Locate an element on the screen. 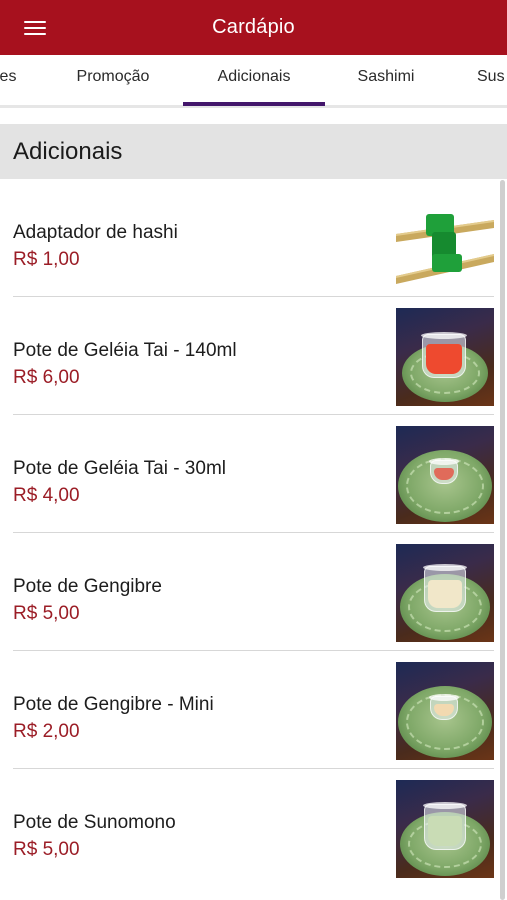  app-title: Cardápio is located at coordinates (253, 27).